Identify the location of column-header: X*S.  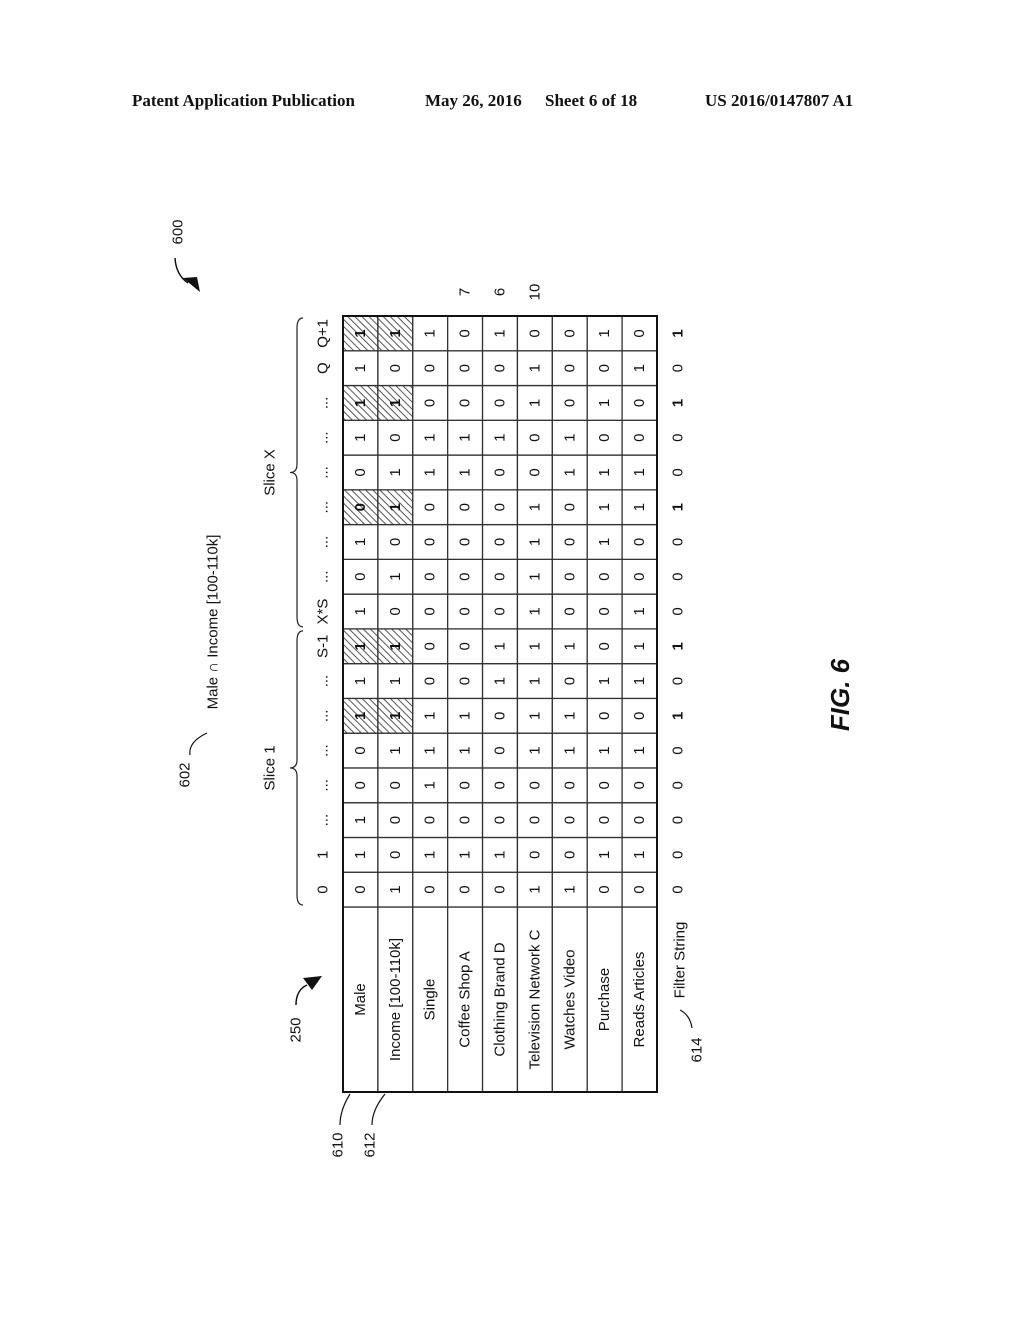
(323, 612).